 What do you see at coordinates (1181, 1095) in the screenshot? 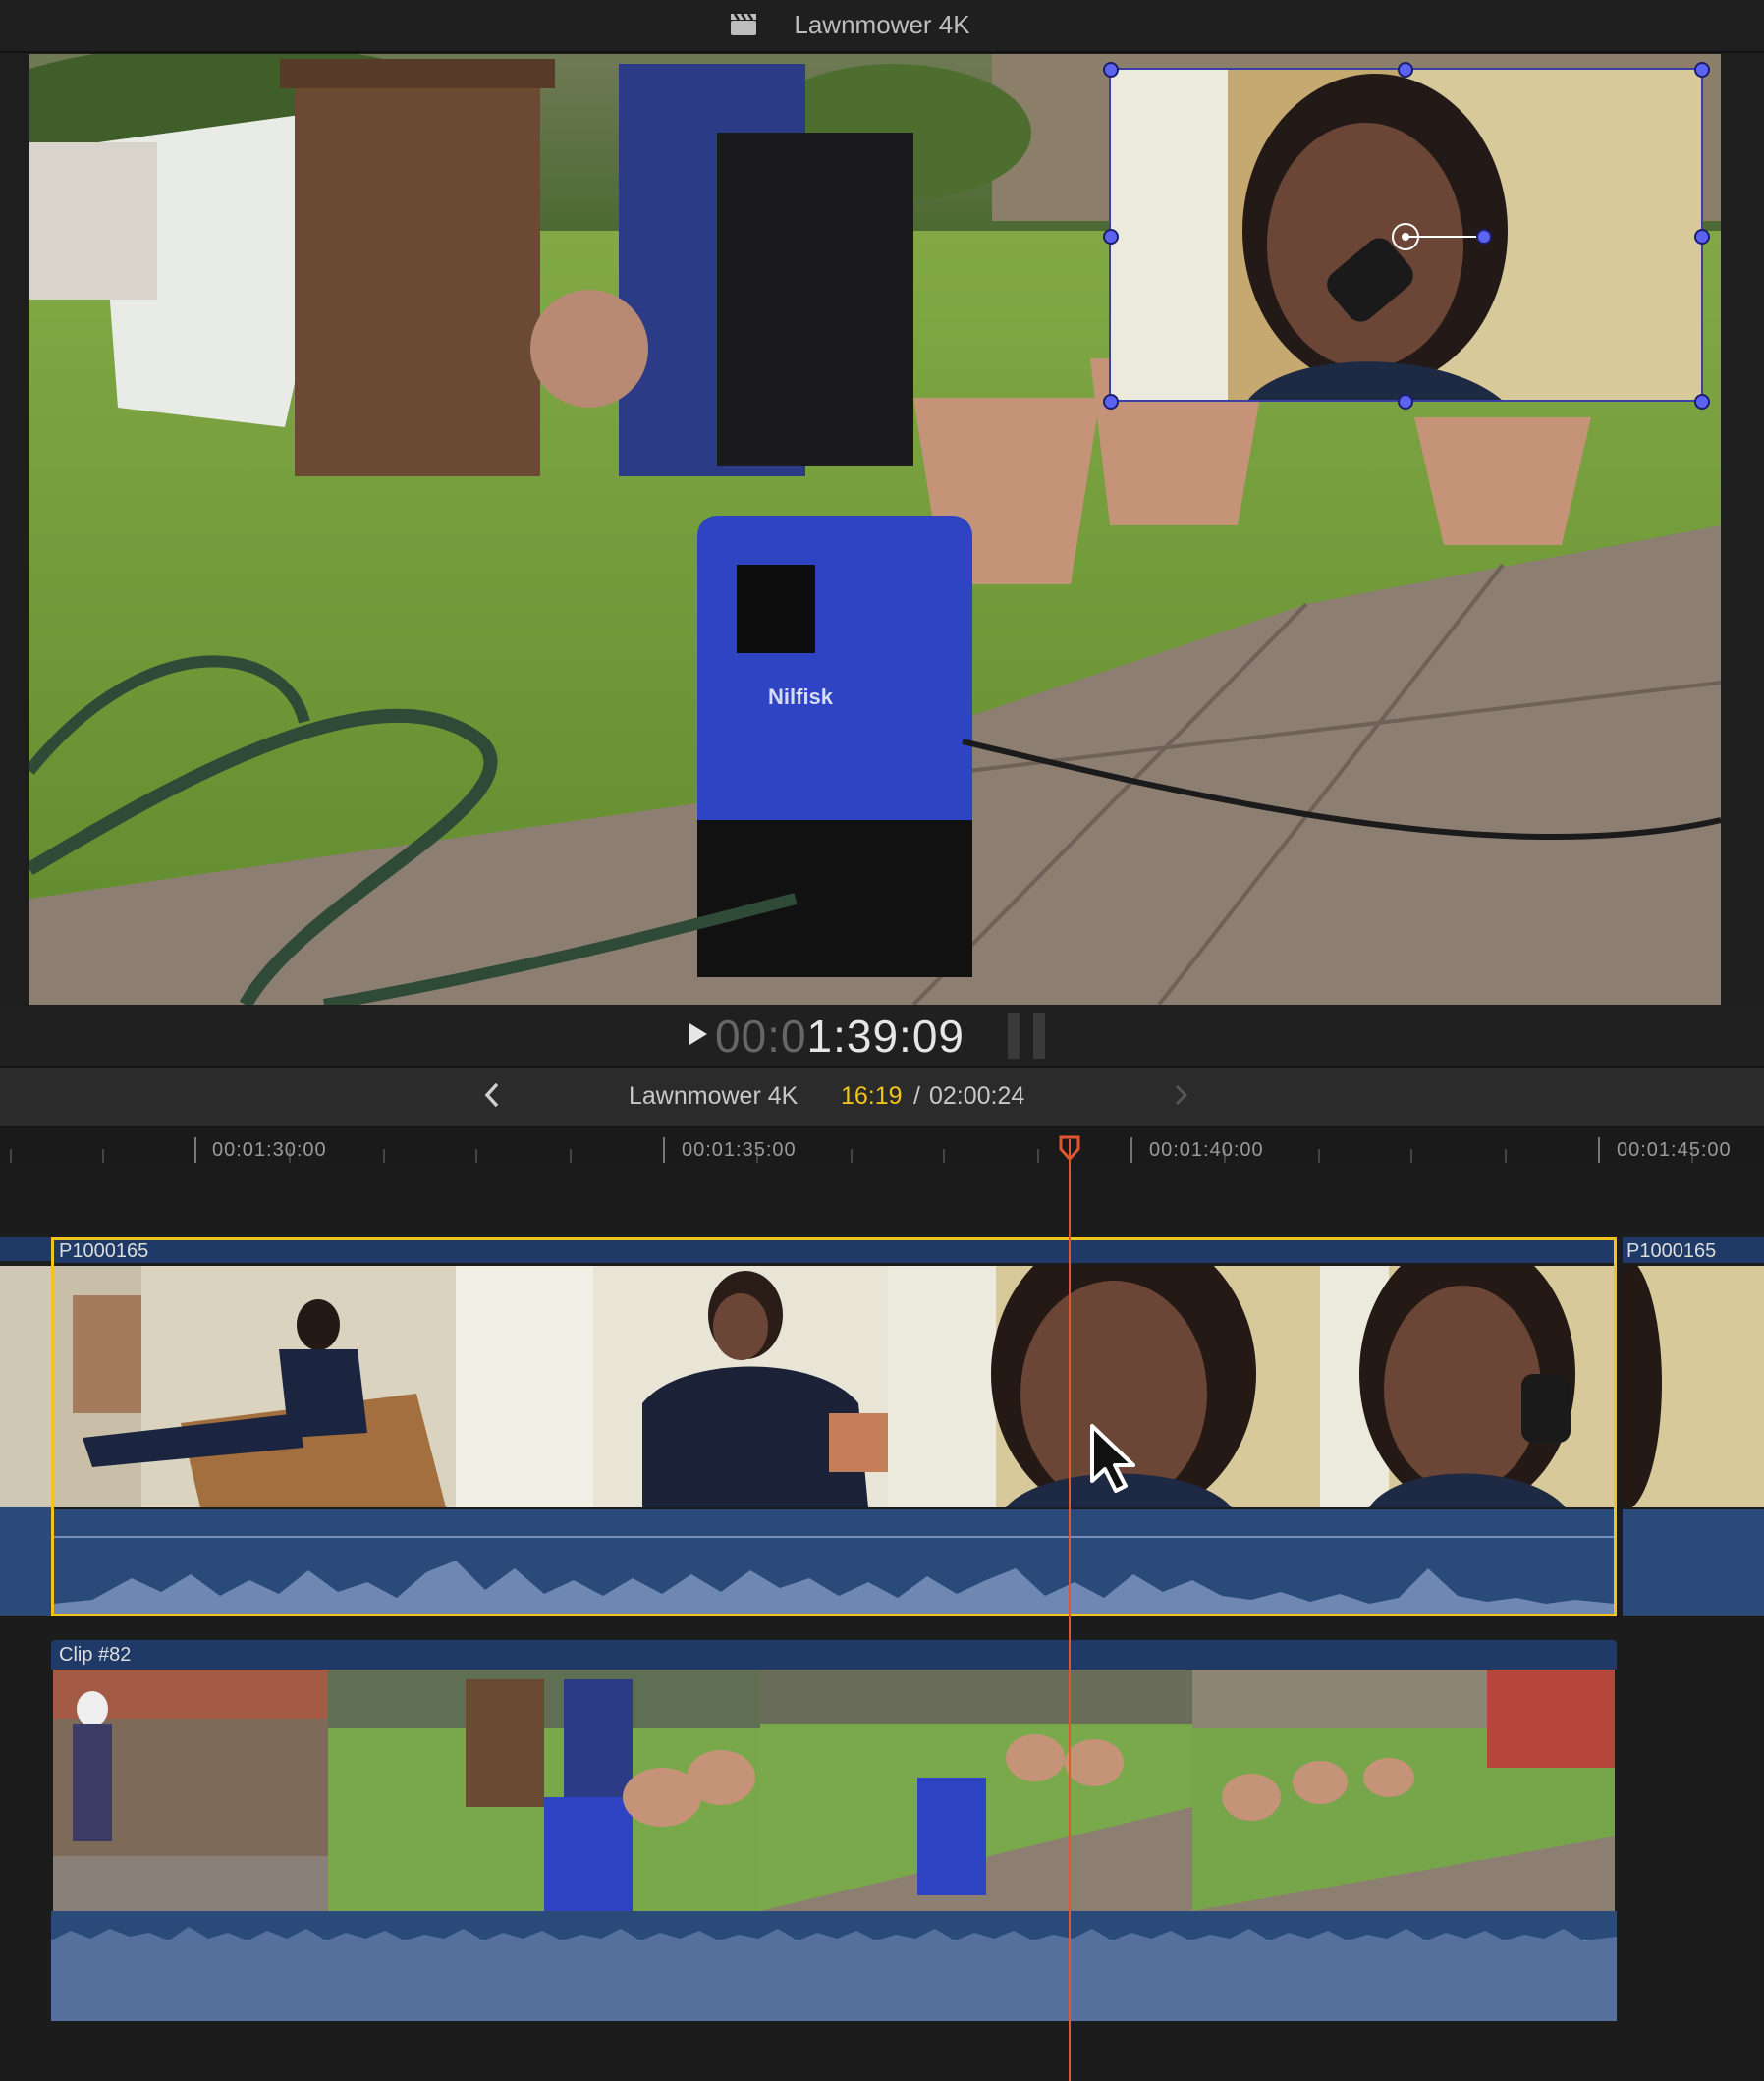
I see `forward-arrow-icon` at bounding box center [1181, 1095].